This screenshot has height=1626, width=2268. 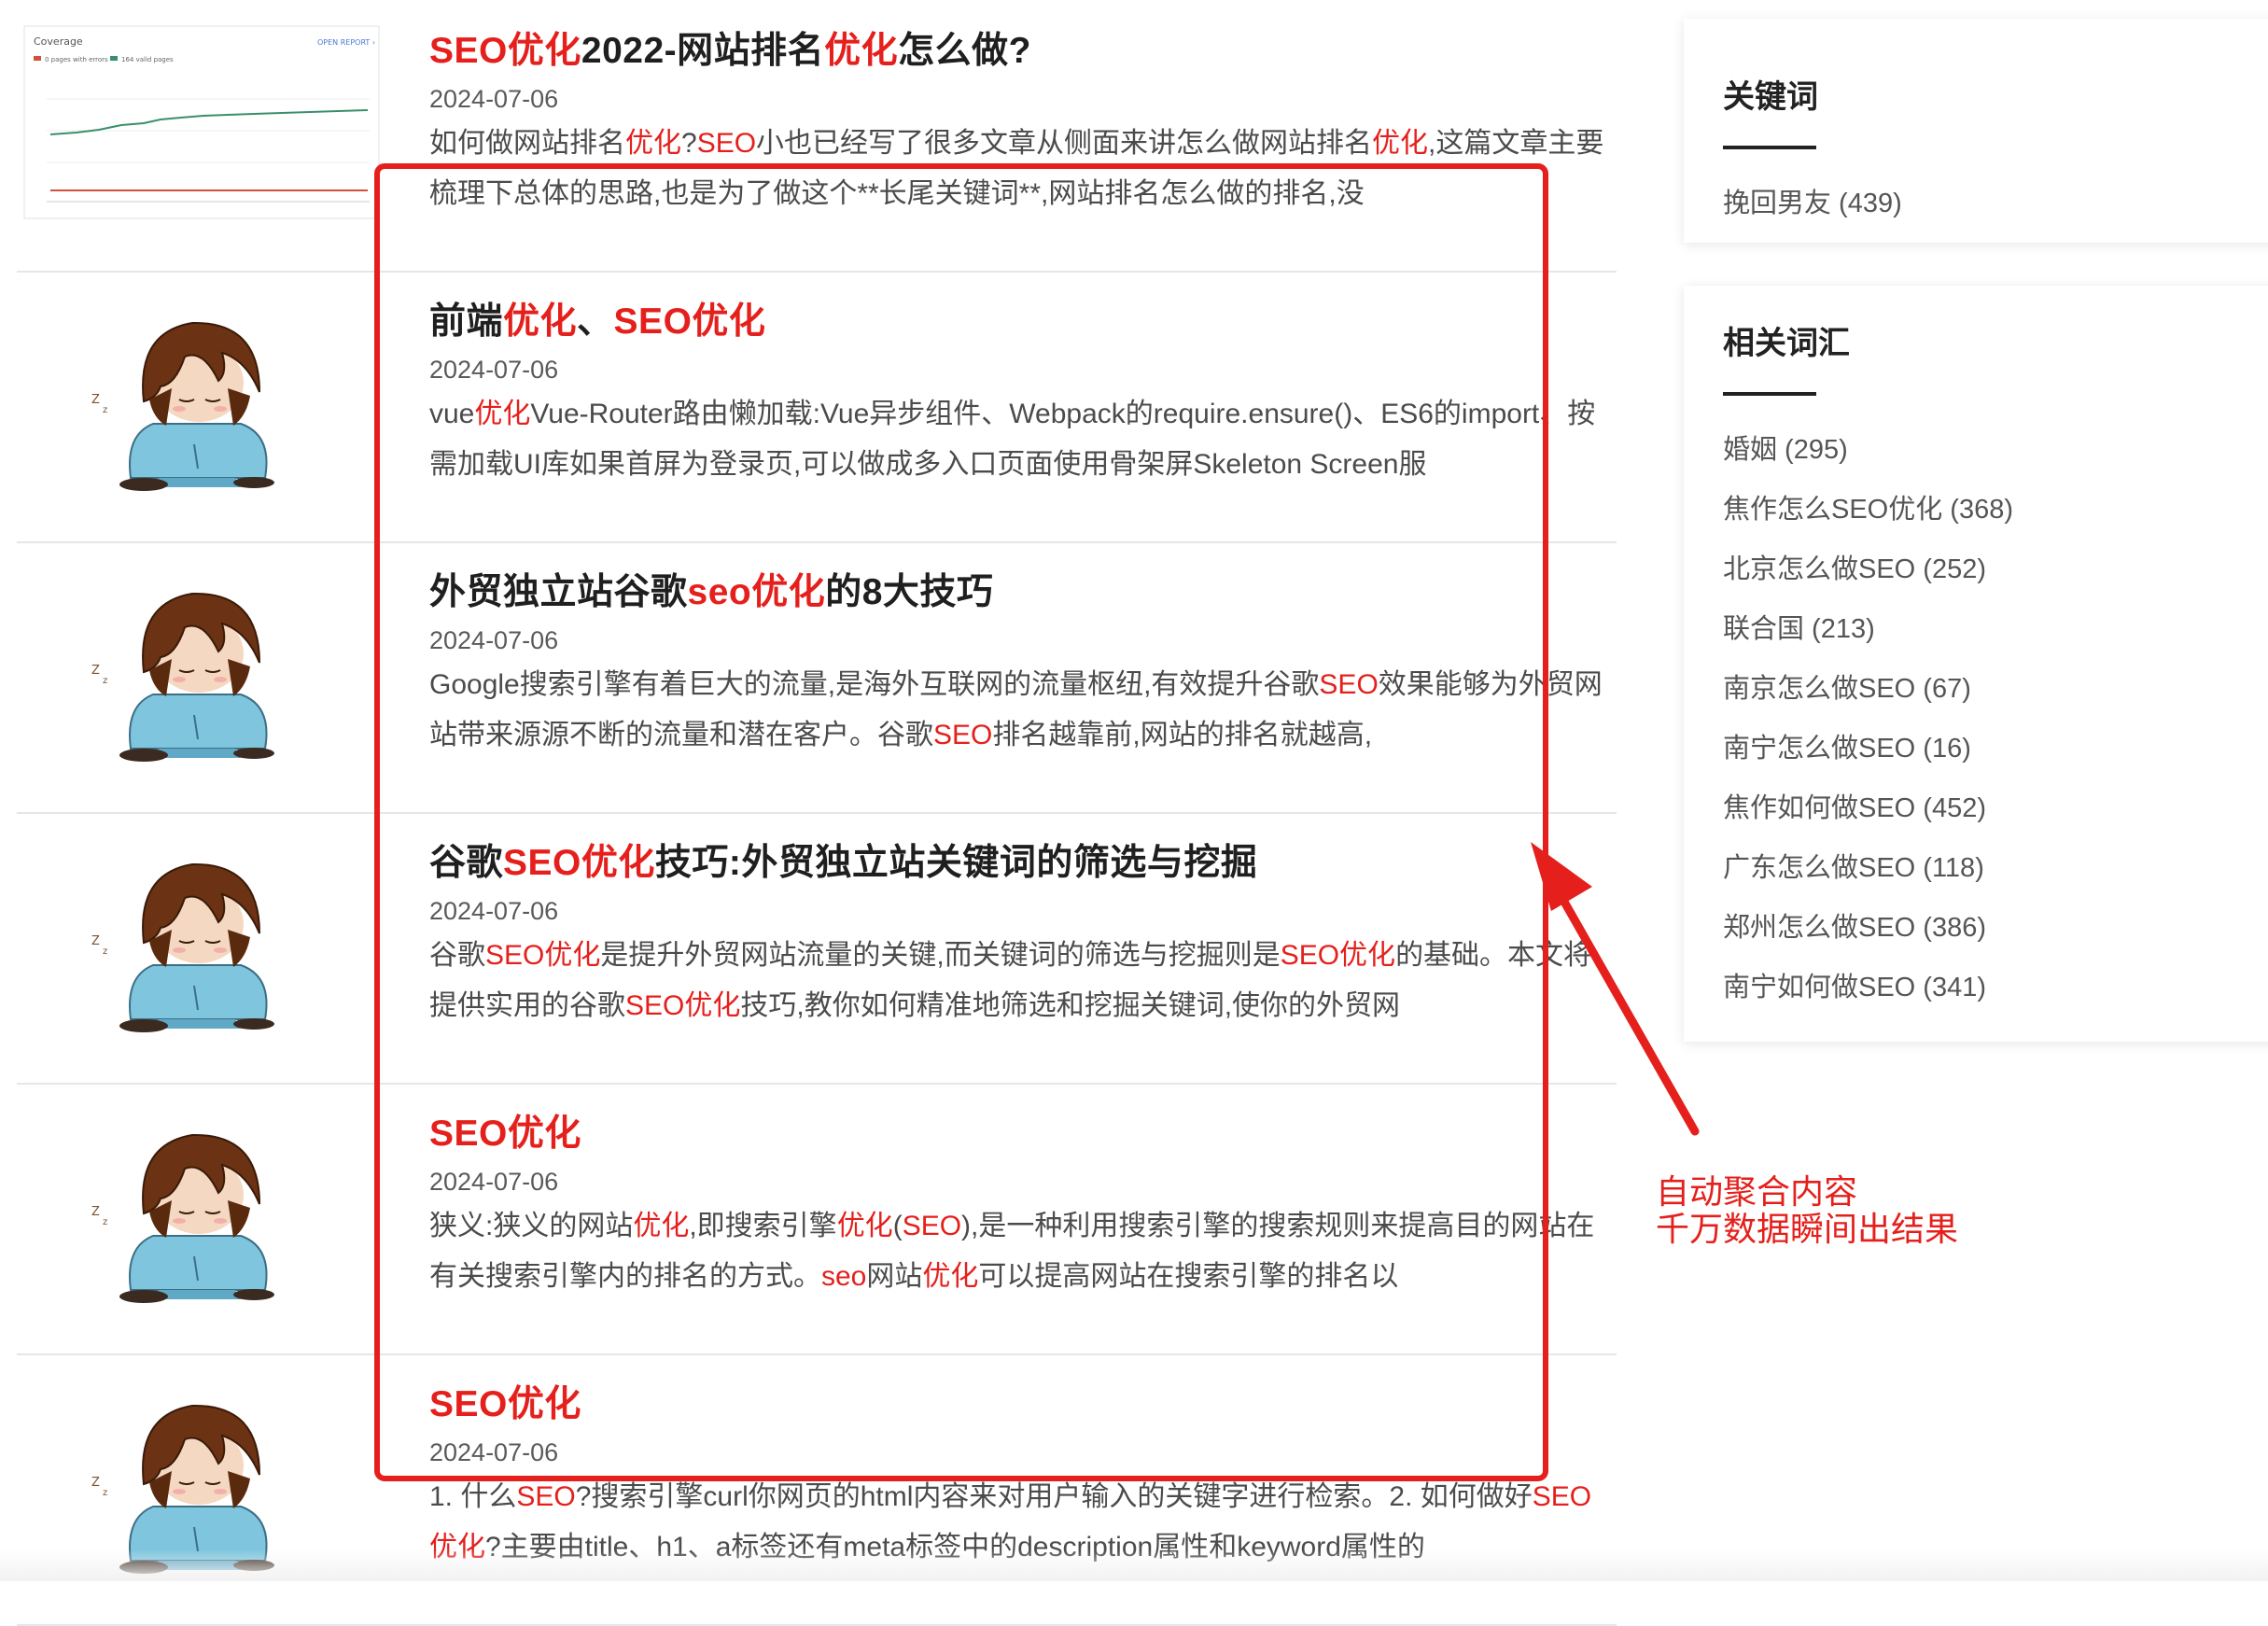 I want to click on sidebar-link-item: 联合国 (213), so click(x=1868, y=629).